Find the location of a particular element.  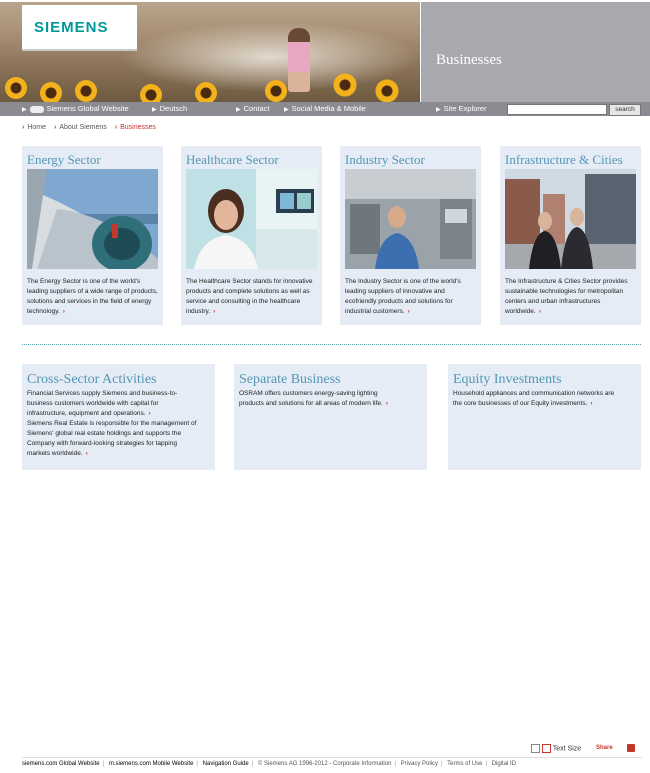

logo-box: SIEMENS is located at coordinates (79, 28).